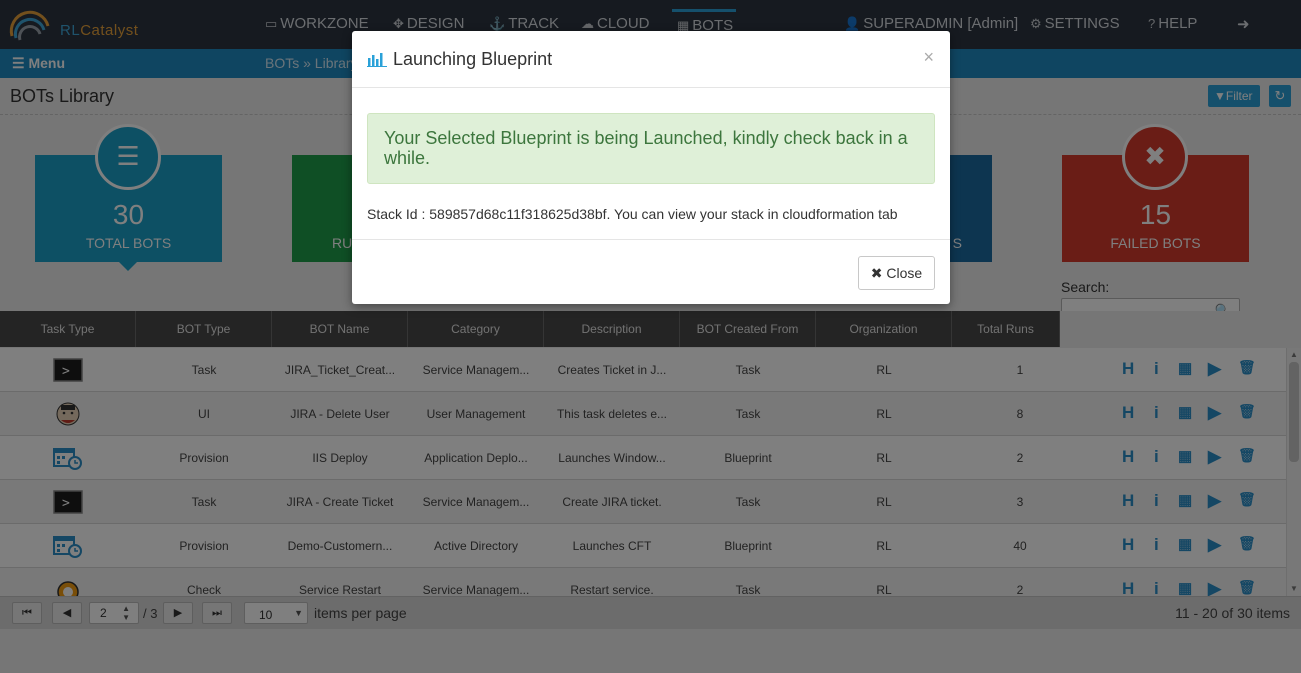 The image size is (1301, 673). What do you see at coordinates (651, 59) in the screenshot?
I see `modal-header: Launching Blueprint ×` at bounding box center [651, 59].